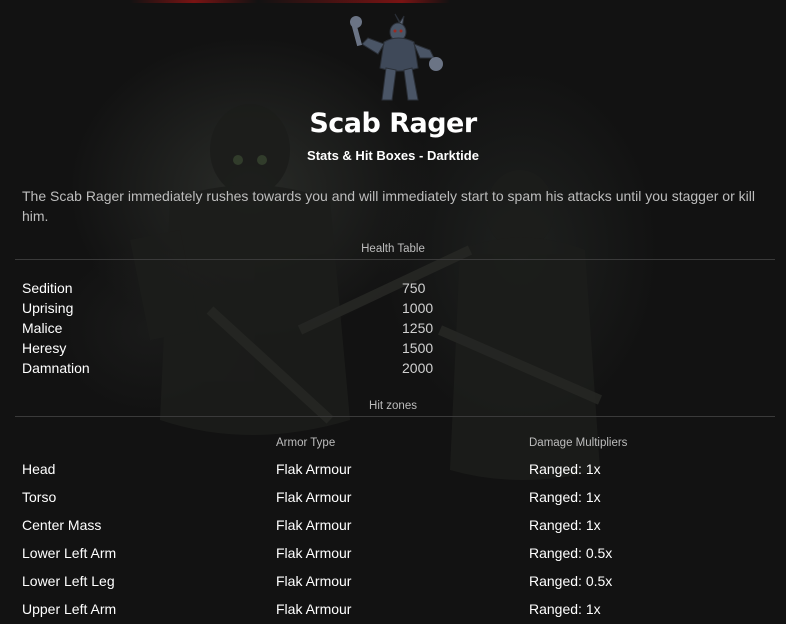  What do you see at coordinates (395, 416) in the screenshot?
I see `hit-zones-divider` at bounding box center [395, 416].